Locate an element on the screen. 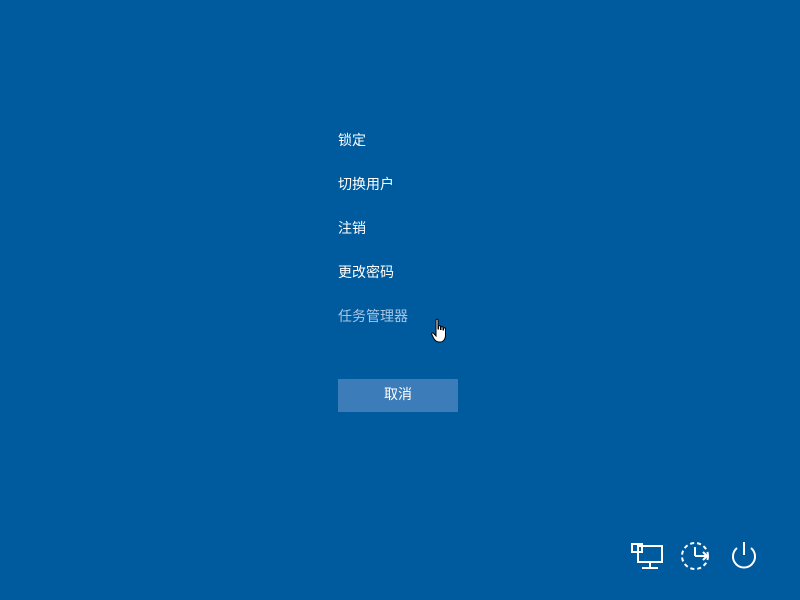 This screenshot has height=600, width=800. menu-item-change-password: 更改密码 is located at coordinates (438, 273).